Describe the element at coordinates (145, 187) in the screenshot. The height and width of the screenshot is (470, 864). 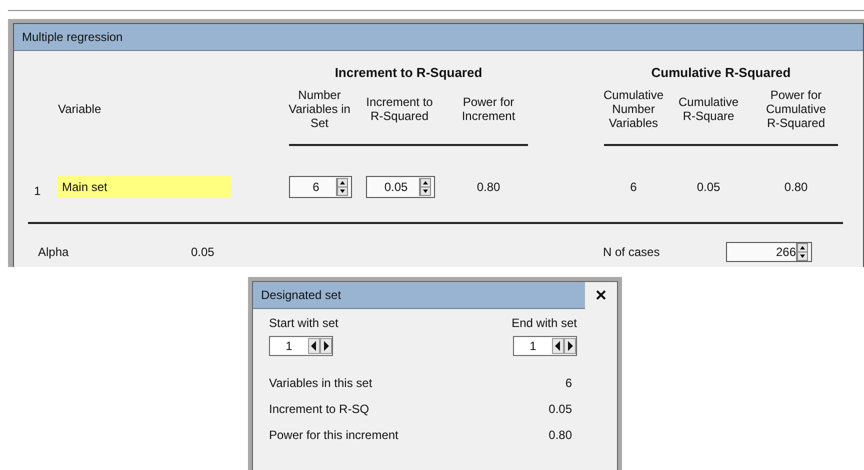
I see `variable-name-field: Main set` at that location.